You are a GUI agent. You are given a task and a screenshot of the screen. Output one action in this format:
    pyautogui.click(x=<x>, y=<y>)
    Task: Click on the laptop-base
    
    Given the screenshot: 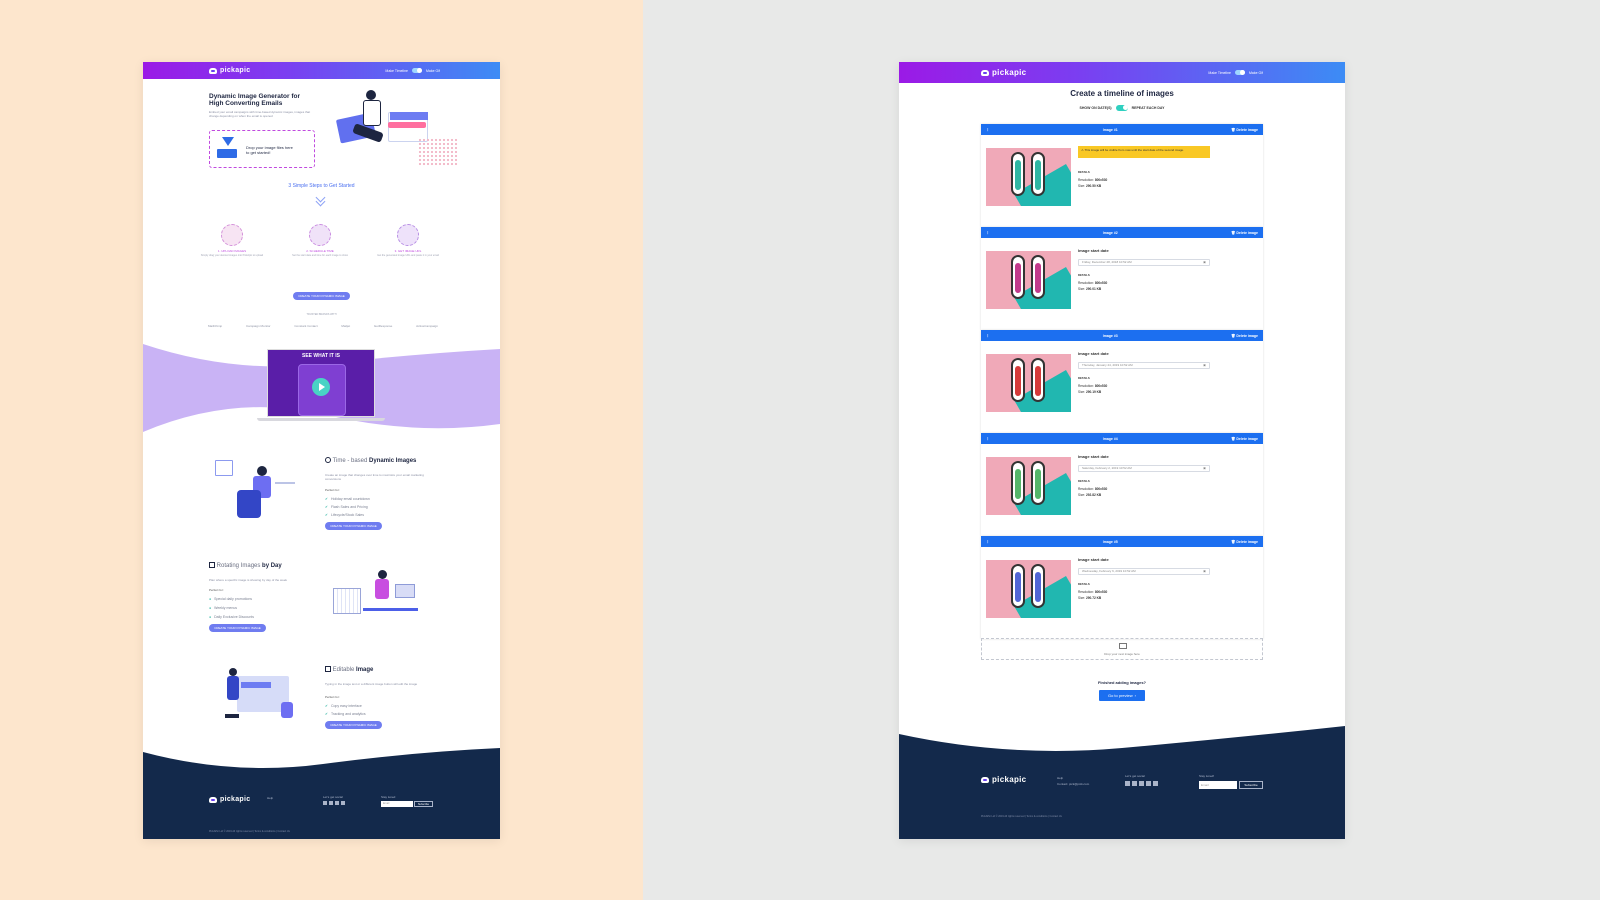 What is the action you would take?
    pyautogui.click(x=321, y=419)
    